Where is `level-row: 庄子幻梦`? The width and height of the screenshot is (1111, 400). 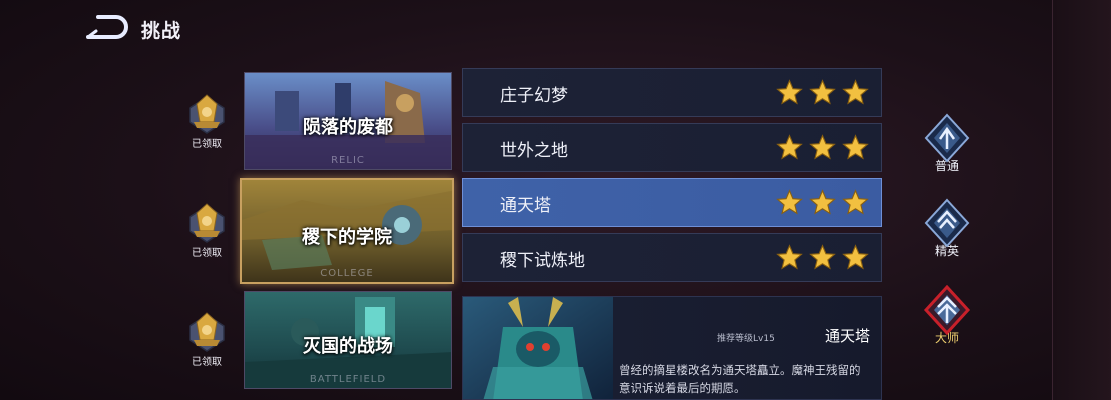 level-row: 庄子幻梦 is located at coordinates (672, 92).